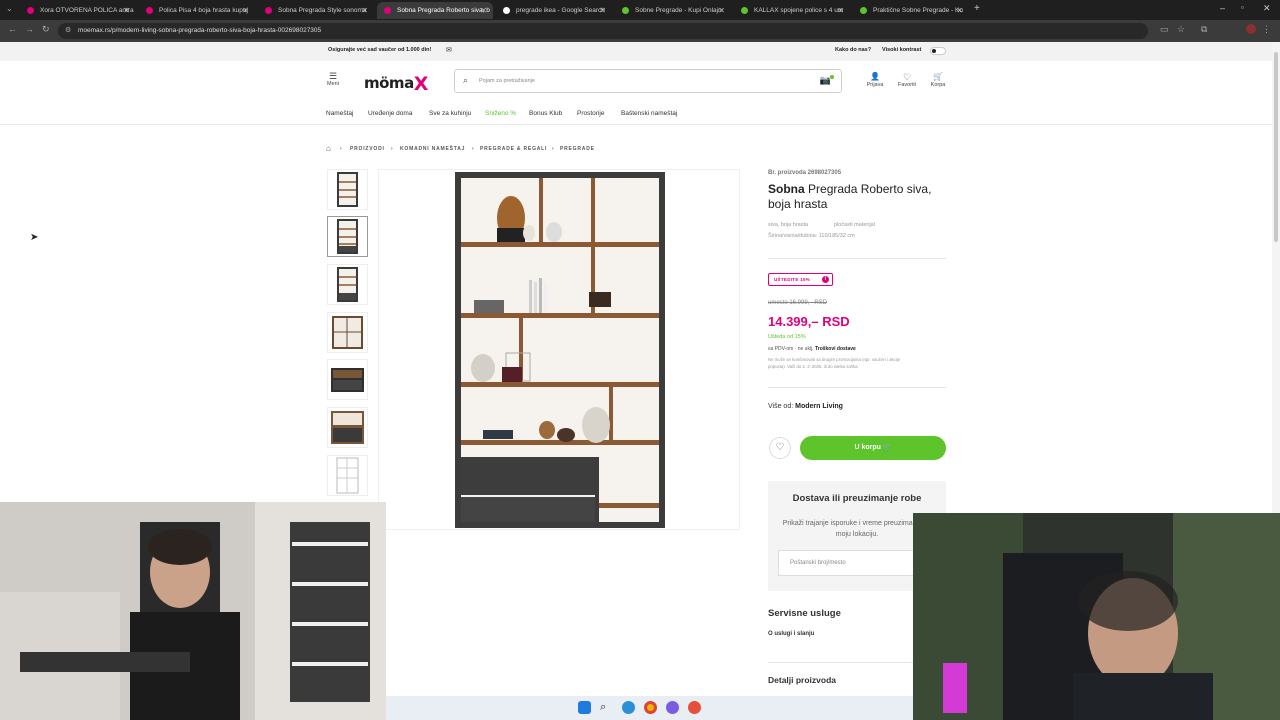 The width and height of the screenshot is (1280, 720). I want to click on home-icon: ⌂, so click(329, 148).